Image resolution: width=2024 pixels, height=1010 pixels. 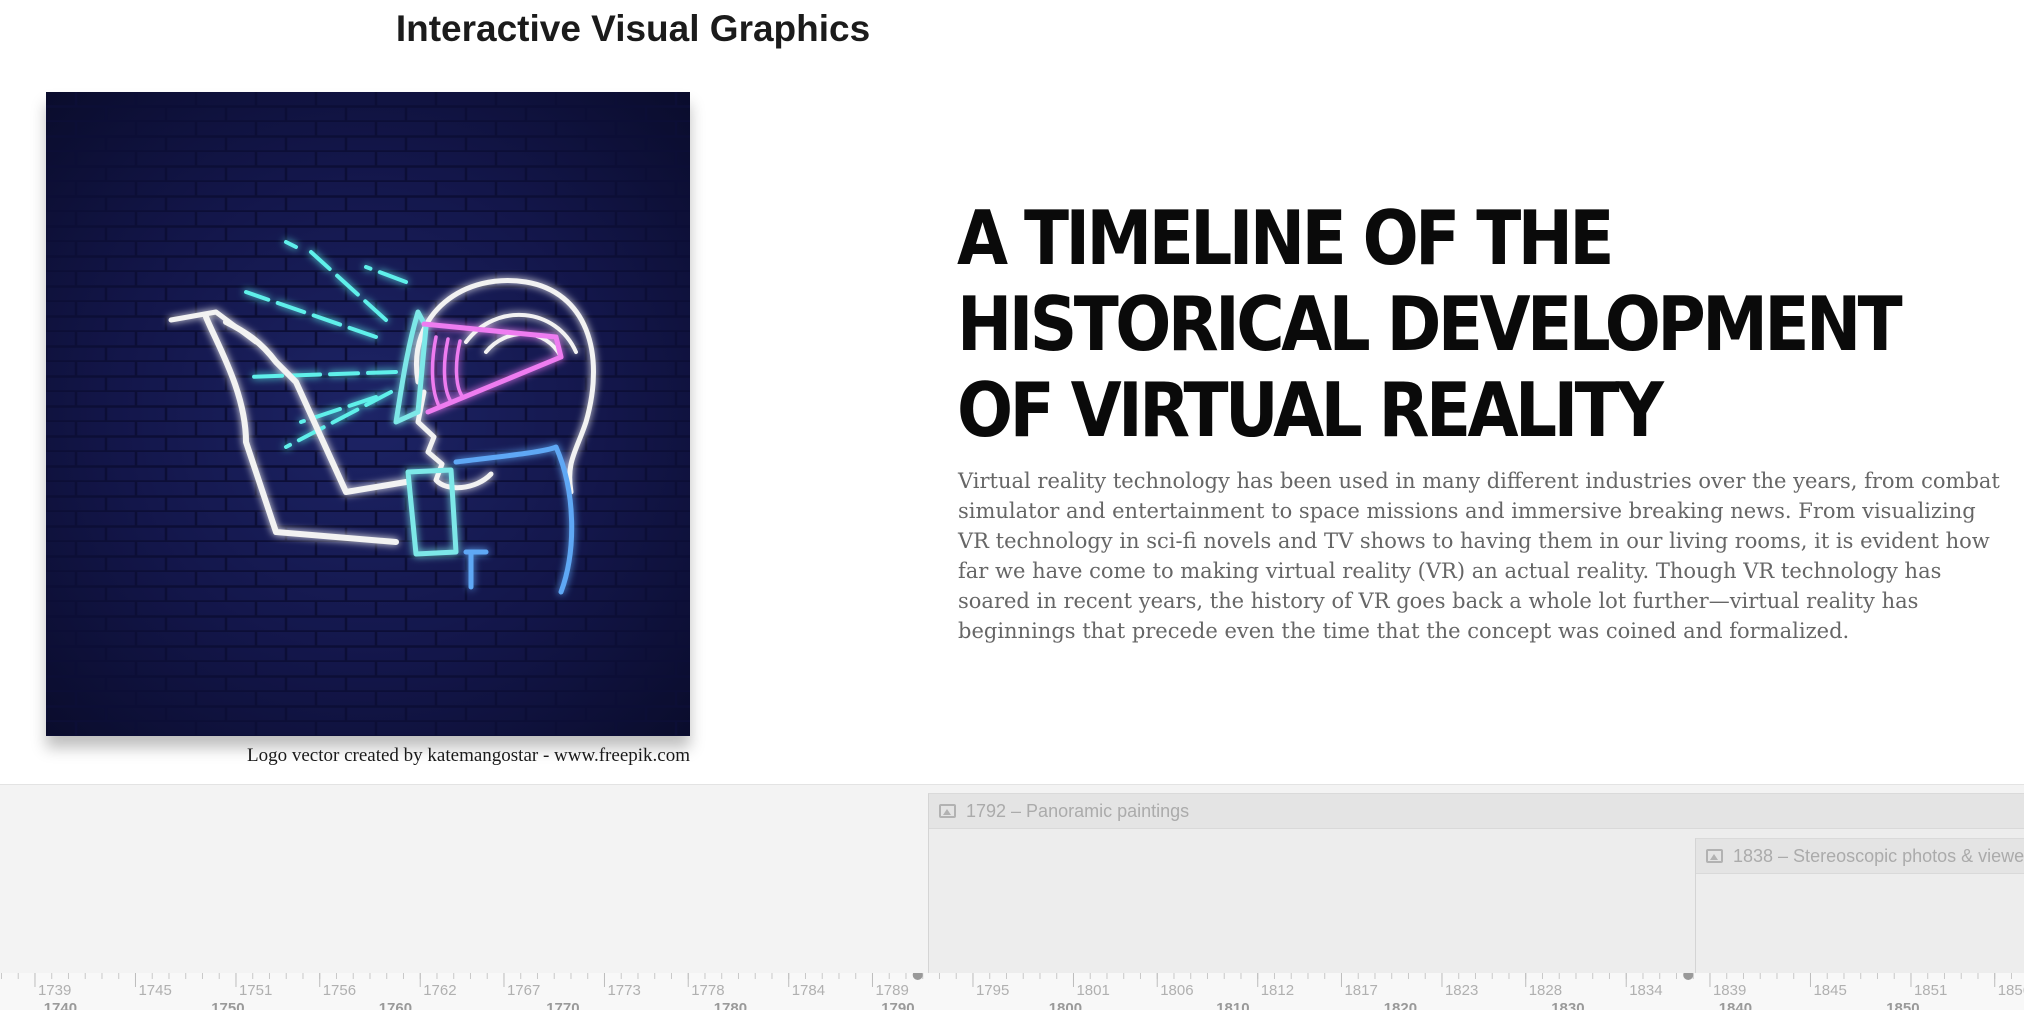 I want to click on axis-major-label: 1790, so click(x=897, y=1005).